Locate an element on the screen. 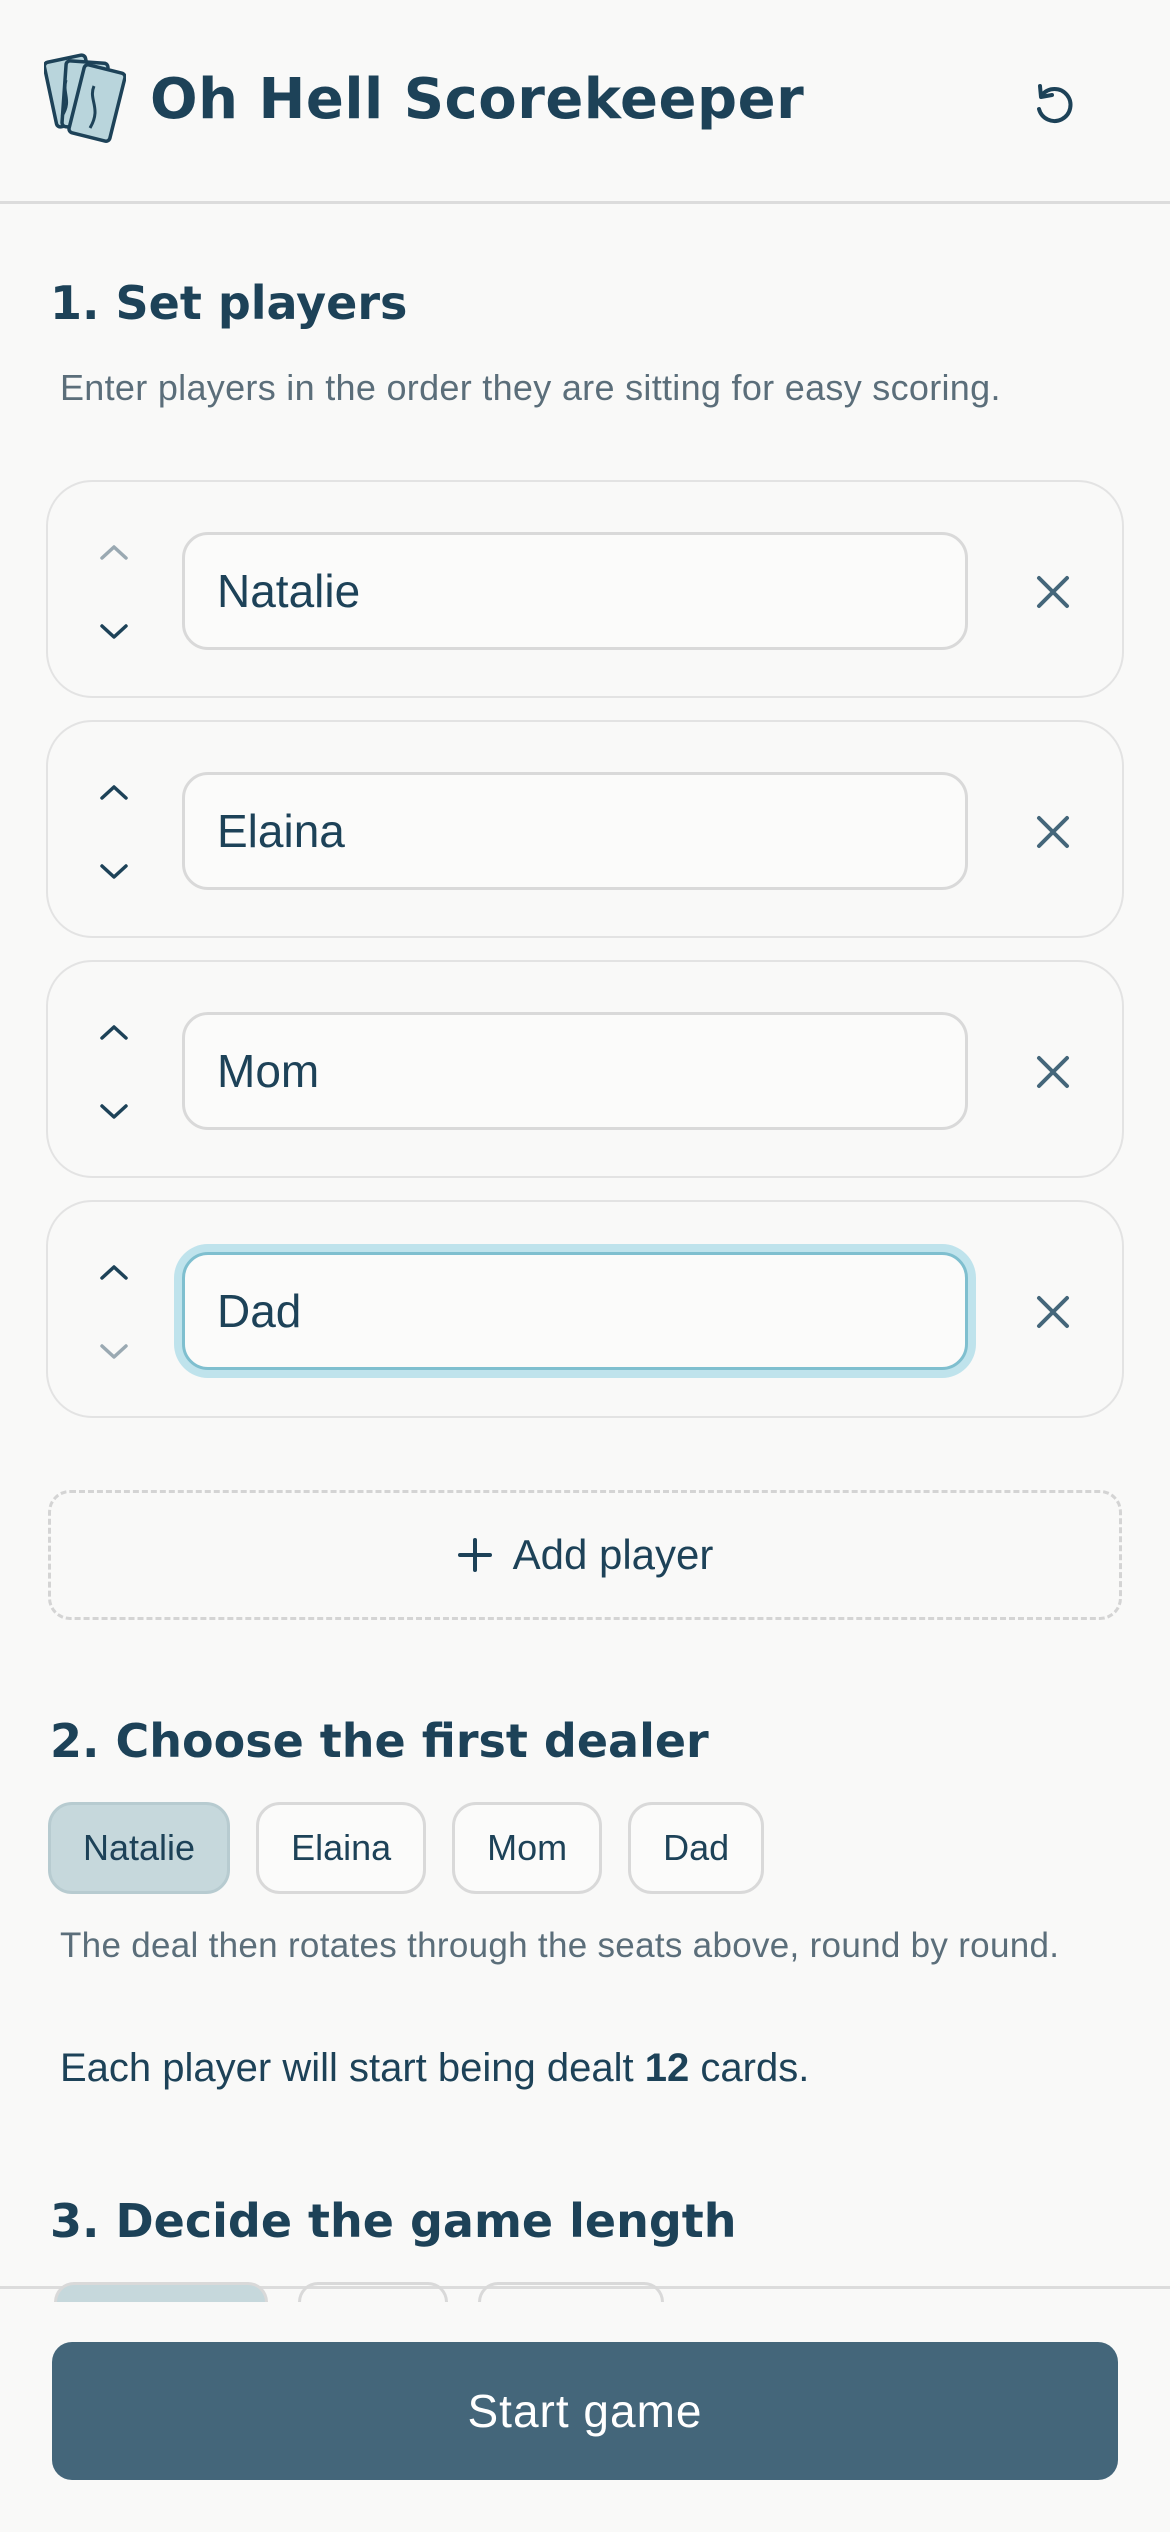 This screenshot has height=2532, width=1170. reset-button is located at coordinates (1055, 105).